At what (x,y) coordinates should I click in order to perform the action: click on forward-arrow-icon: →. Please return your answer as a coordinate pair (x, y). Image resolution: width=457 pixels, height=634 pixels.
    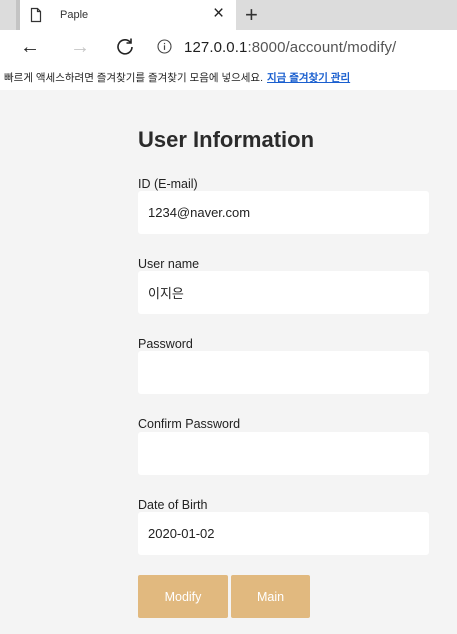
    Looking at the image, I should click on (80, 47).